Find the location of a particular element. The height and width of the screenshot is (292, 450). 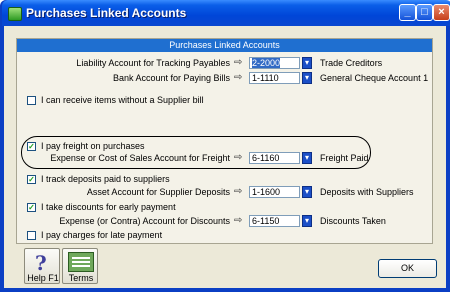

bank-account-name: General Cheque Account 1 is located at coordinates (374, 78).